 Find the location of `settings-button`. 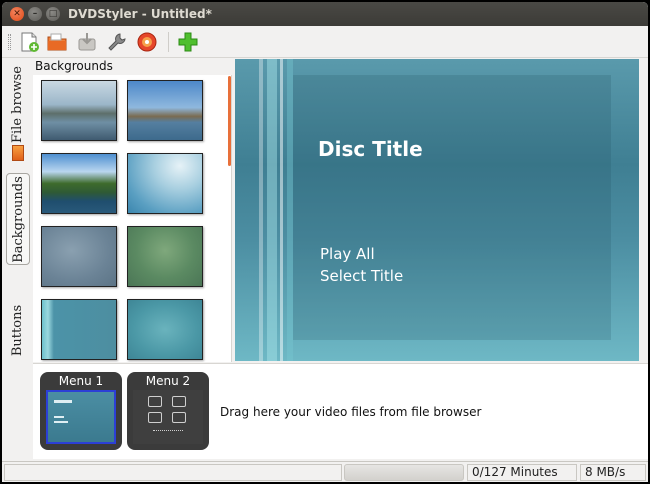

settings-button is located at coordinates (117, 42).